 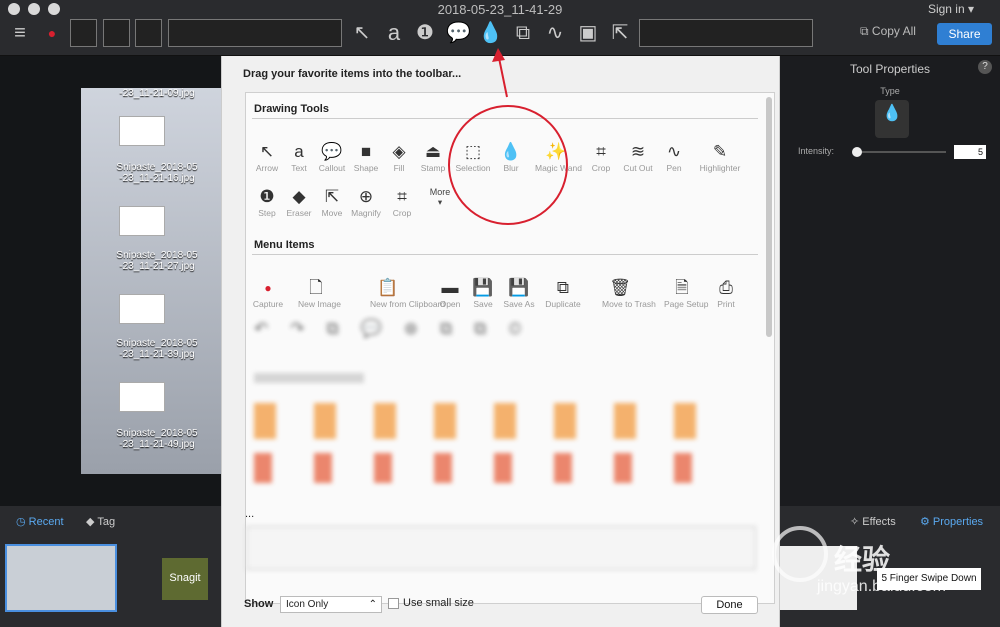 What do you see at coordinates (490, 33) in the screenshot?
I see `blur-tool-icon: 💧` at bounding box center [490, 33].